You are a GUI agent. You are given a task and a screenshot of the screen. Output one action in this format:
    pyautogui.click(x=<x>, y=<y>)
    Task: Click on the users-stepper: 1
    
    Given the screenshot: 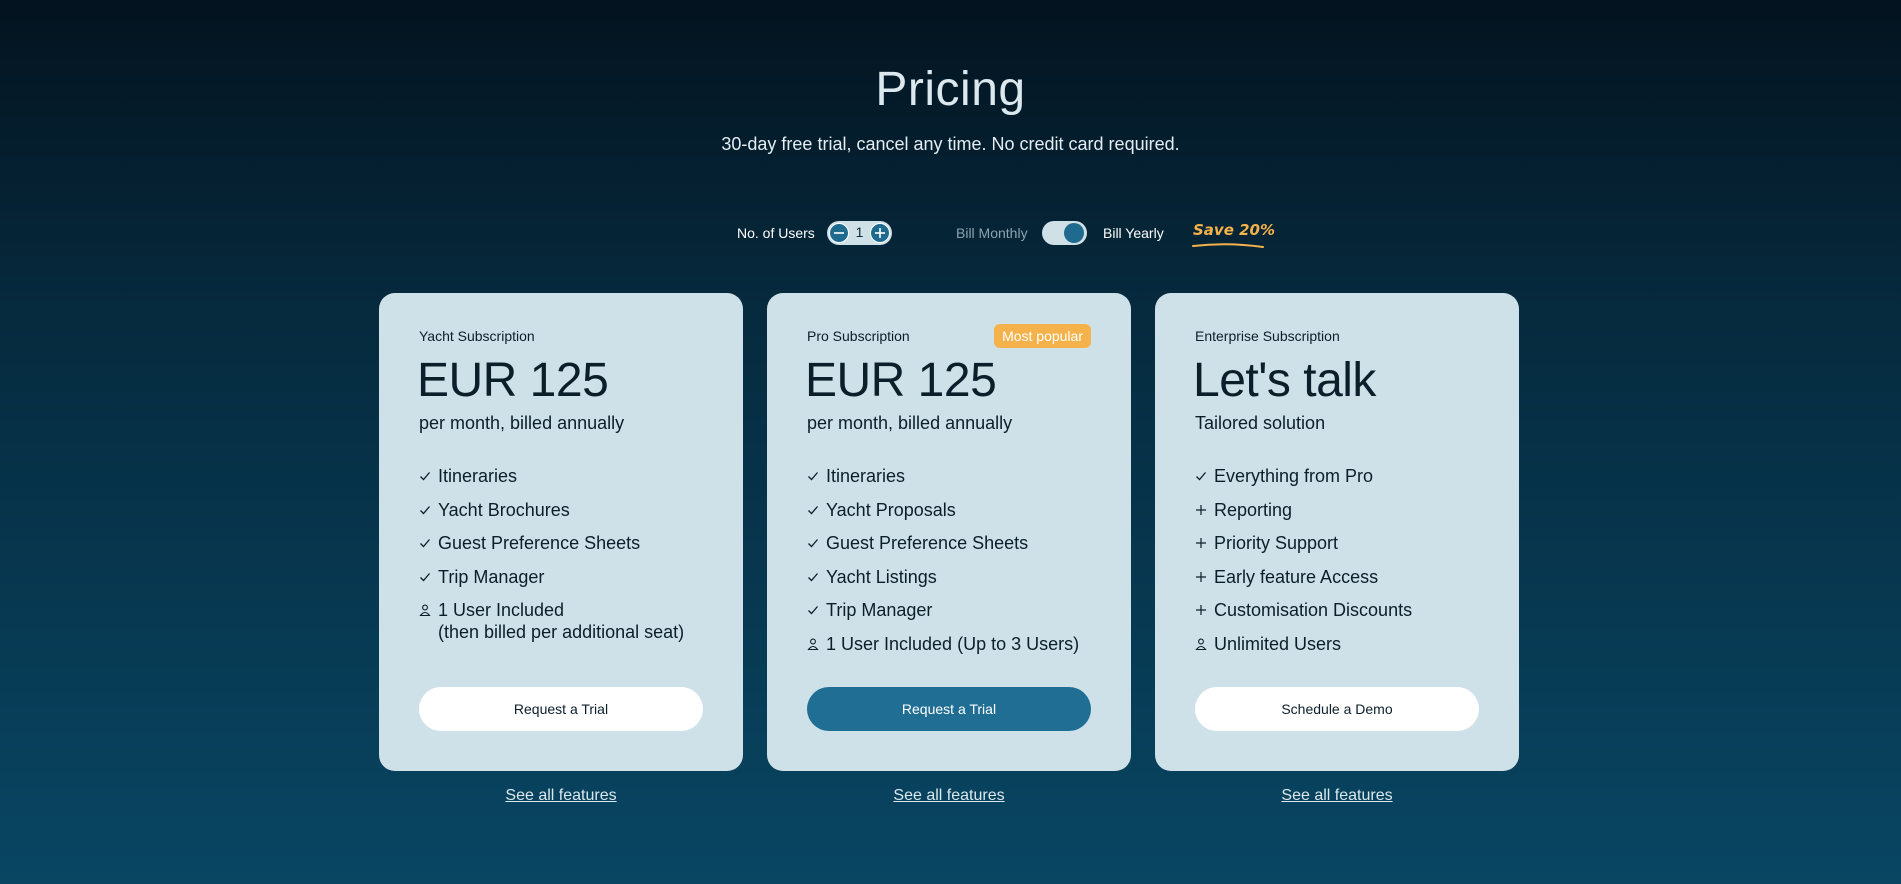 What is the action you would take?
    pyautogui.click(x=859, y=233)
    